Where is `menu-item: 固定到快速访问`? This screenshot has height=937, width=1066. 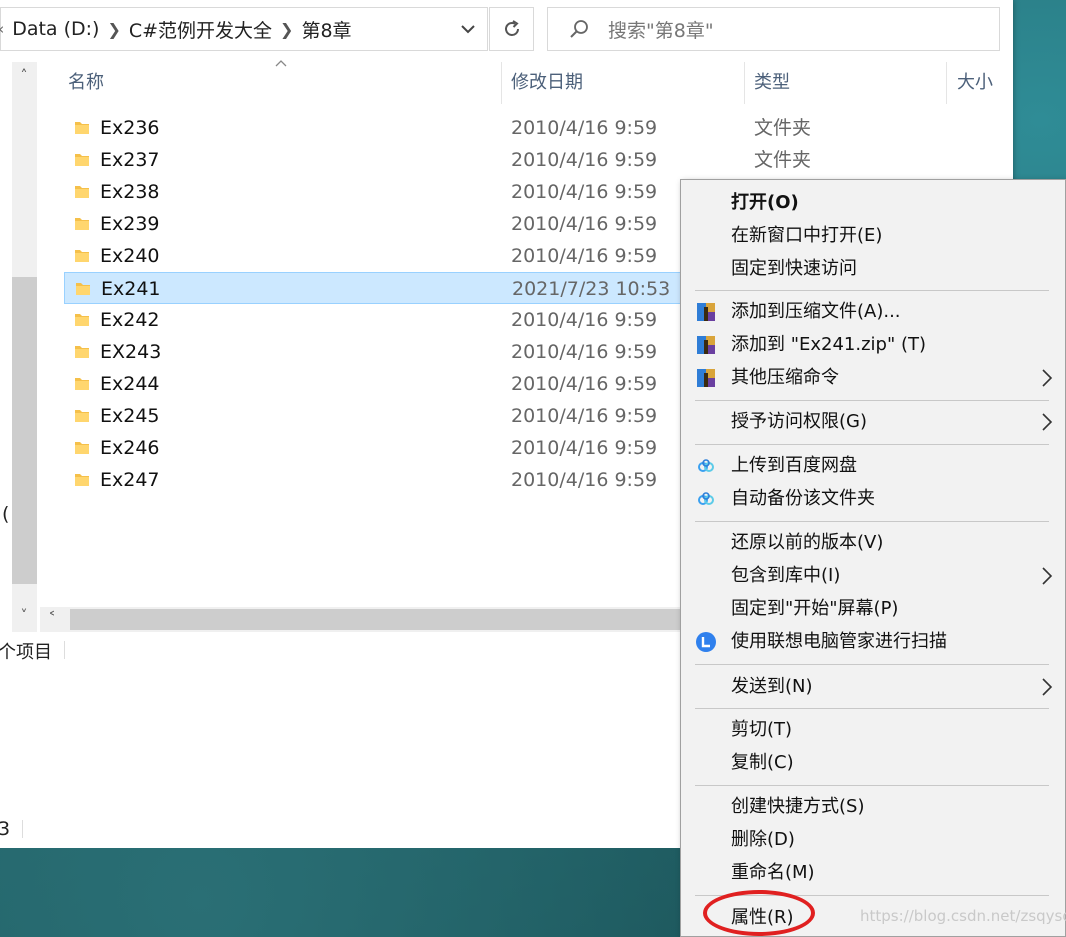 menu-item: 固定到快速访问 is located at coordinates (873, 268).